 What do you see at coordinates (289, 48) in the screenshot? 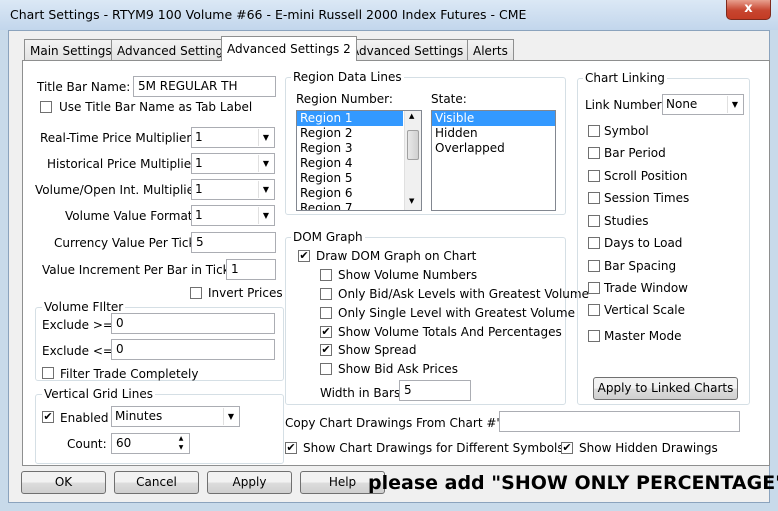
I see `tab-advanced-settings-2: Advanced Settings 2` at bounding box center [289, 48].